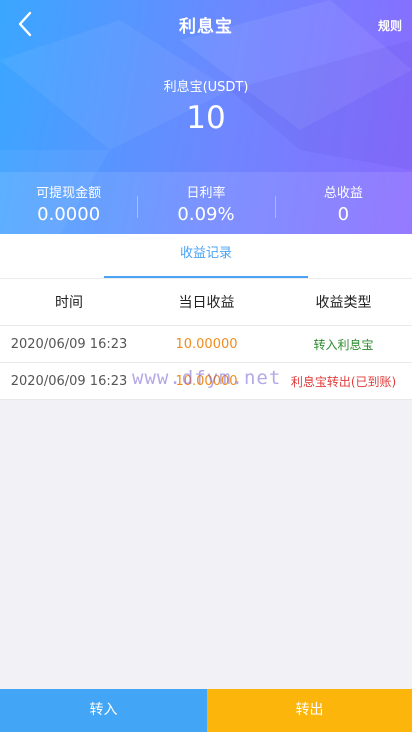  Describe the element at coordinates (343, 344) in the screenshot. I see `row-type: 转入利息宝` at that location.